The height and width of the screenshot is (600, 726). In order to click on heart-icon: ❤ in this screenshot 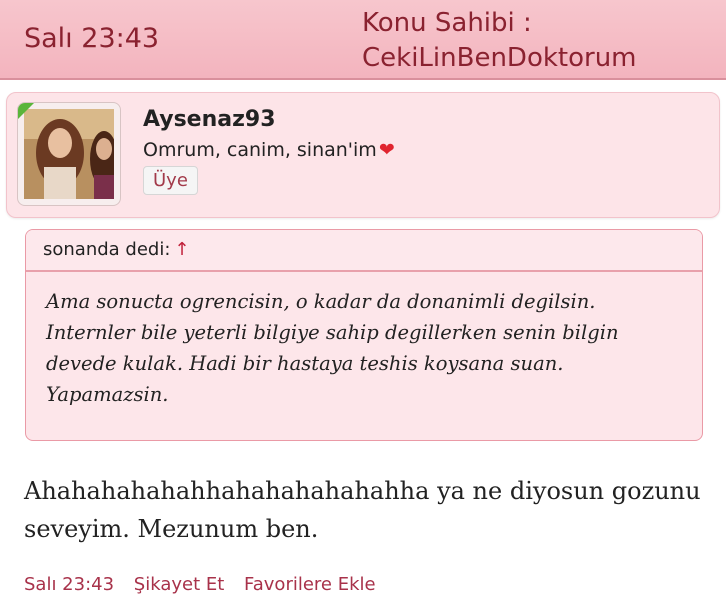, I will do `click(386, 150)`.